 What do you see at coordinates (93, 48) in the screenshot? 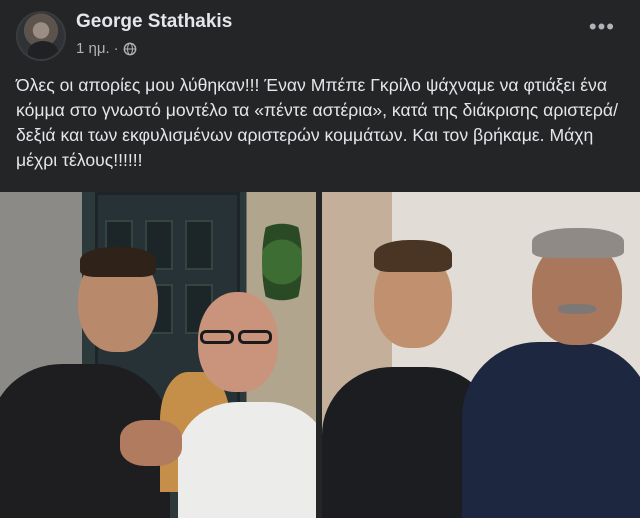
I see `post-time: 1 ημ.` at bounding box center [93, 48].